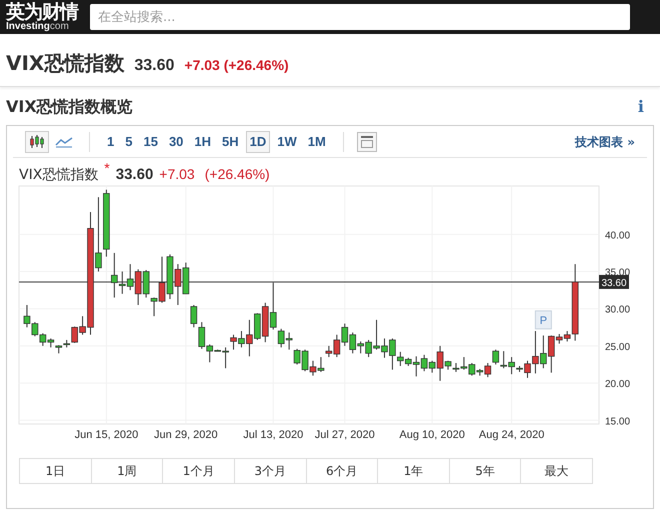  What do you see at coordinates (543, 320) in the screenshot?
I see `event-marker: P` at bounding box center [543, 320].